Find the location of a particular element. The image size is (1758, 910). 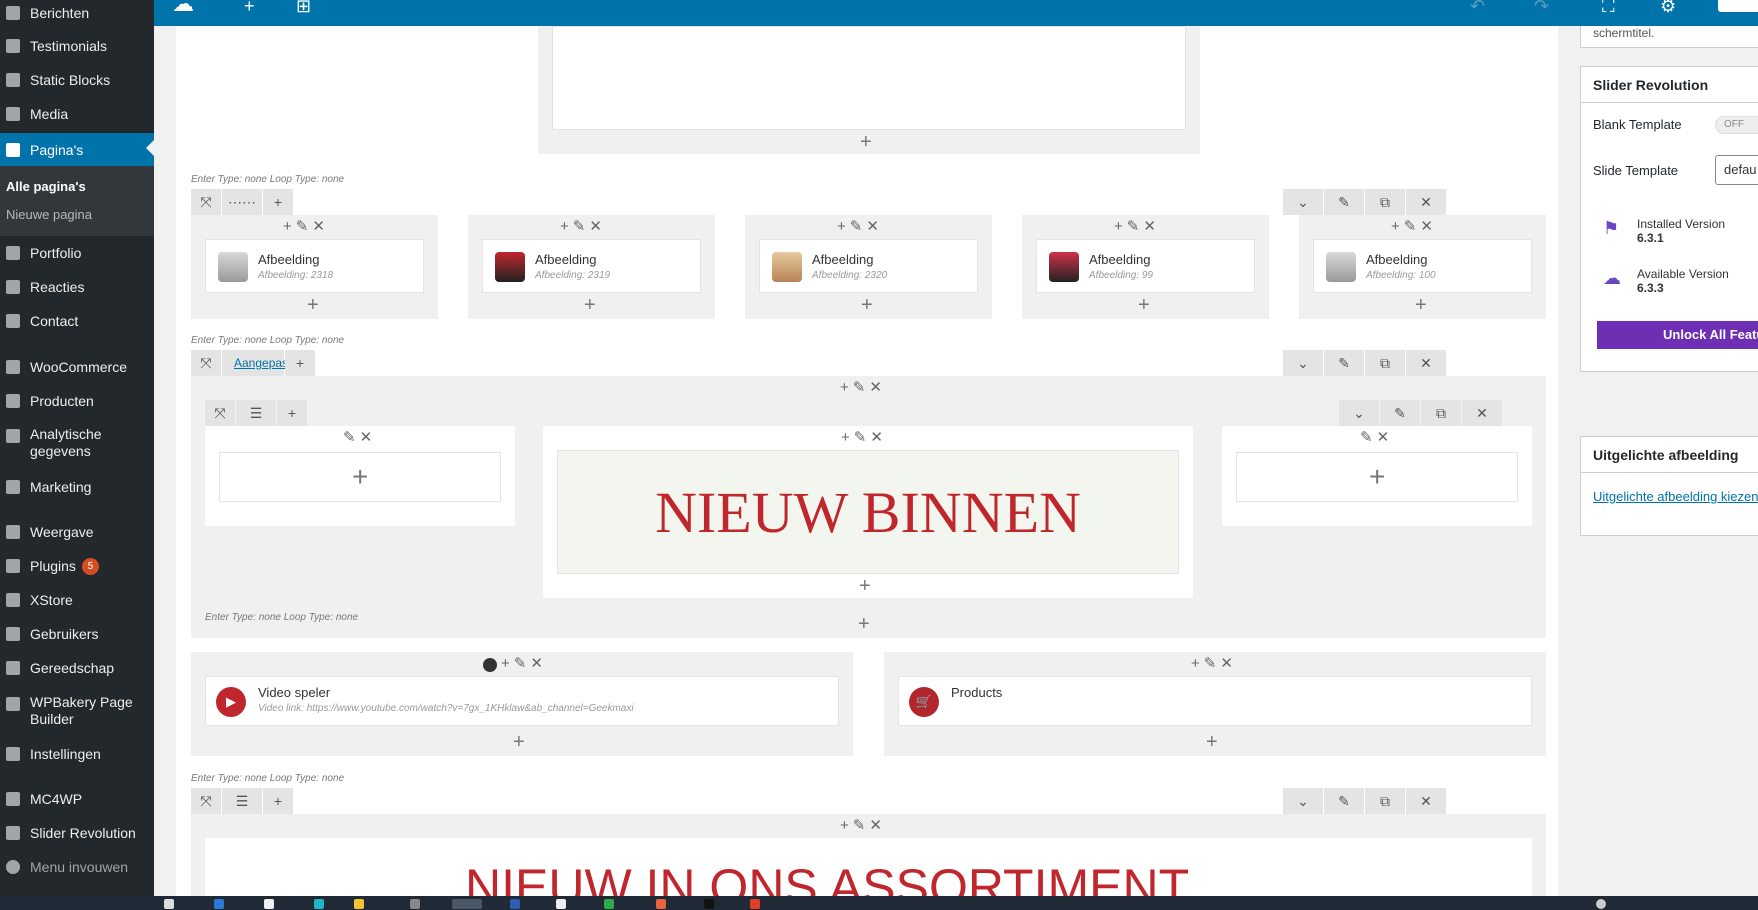

add-element-icon: + is located at coordinates (249, 8).